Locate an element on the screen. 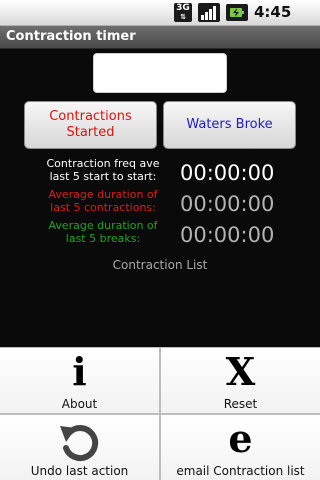  3g-icon: 3G ⇅ is located at coordinates (183, 12).